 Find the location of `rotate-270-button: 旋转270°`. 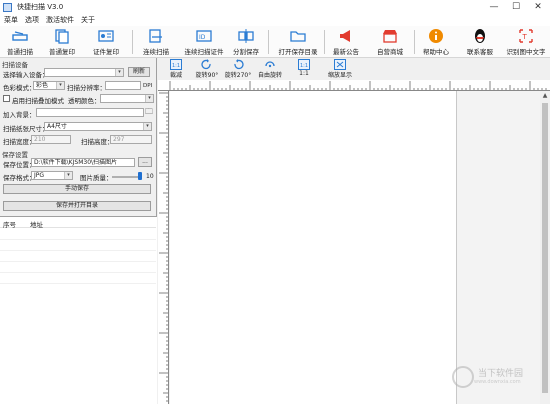

rotate-270-button: 旋转270° is located at coordinates (238, 69).